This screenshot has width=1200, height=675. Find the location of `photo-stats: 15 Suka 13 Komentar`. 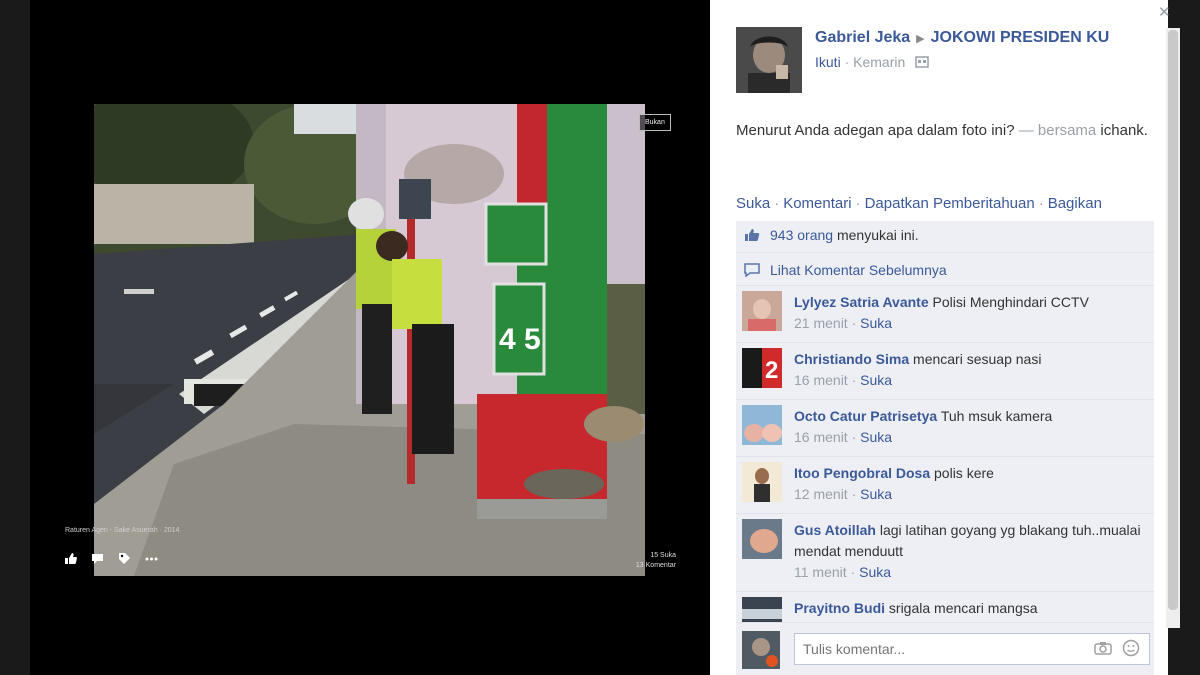

photo-stats: 15 Suka 13 Komentar is located at coordinates (656, 561).